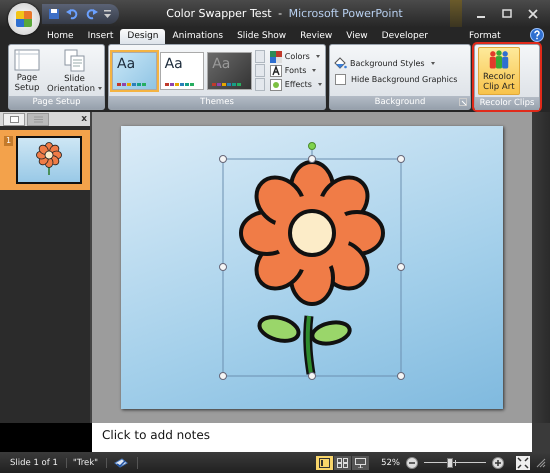  What do you see at coordinates (340, 79) in the screenshot?
I see `checkbox` at bounding box center [340, 79].